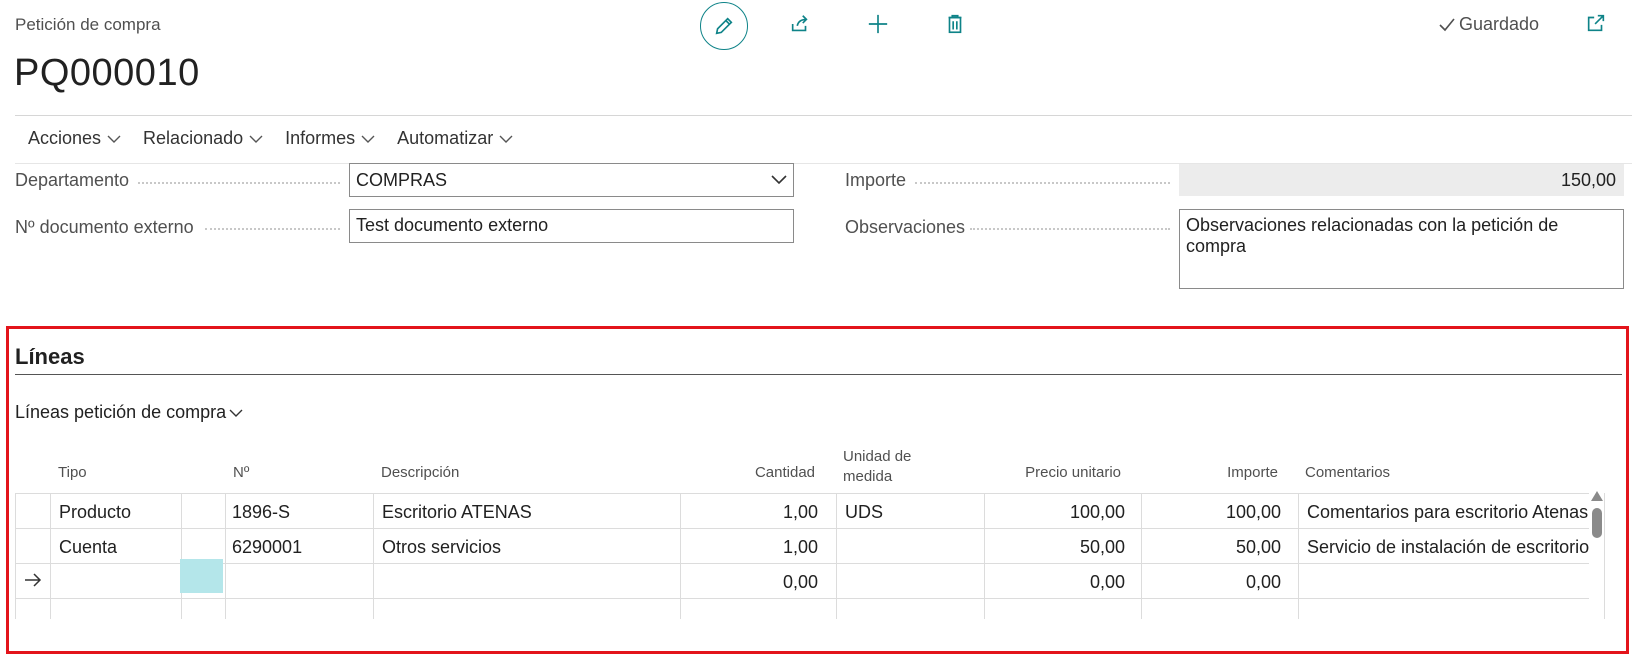 This screenshot has height=656, width=1632. Describe the element at coordinates (72, 180) in the screenshot. I see `departamento-label: Departamento` at that location.